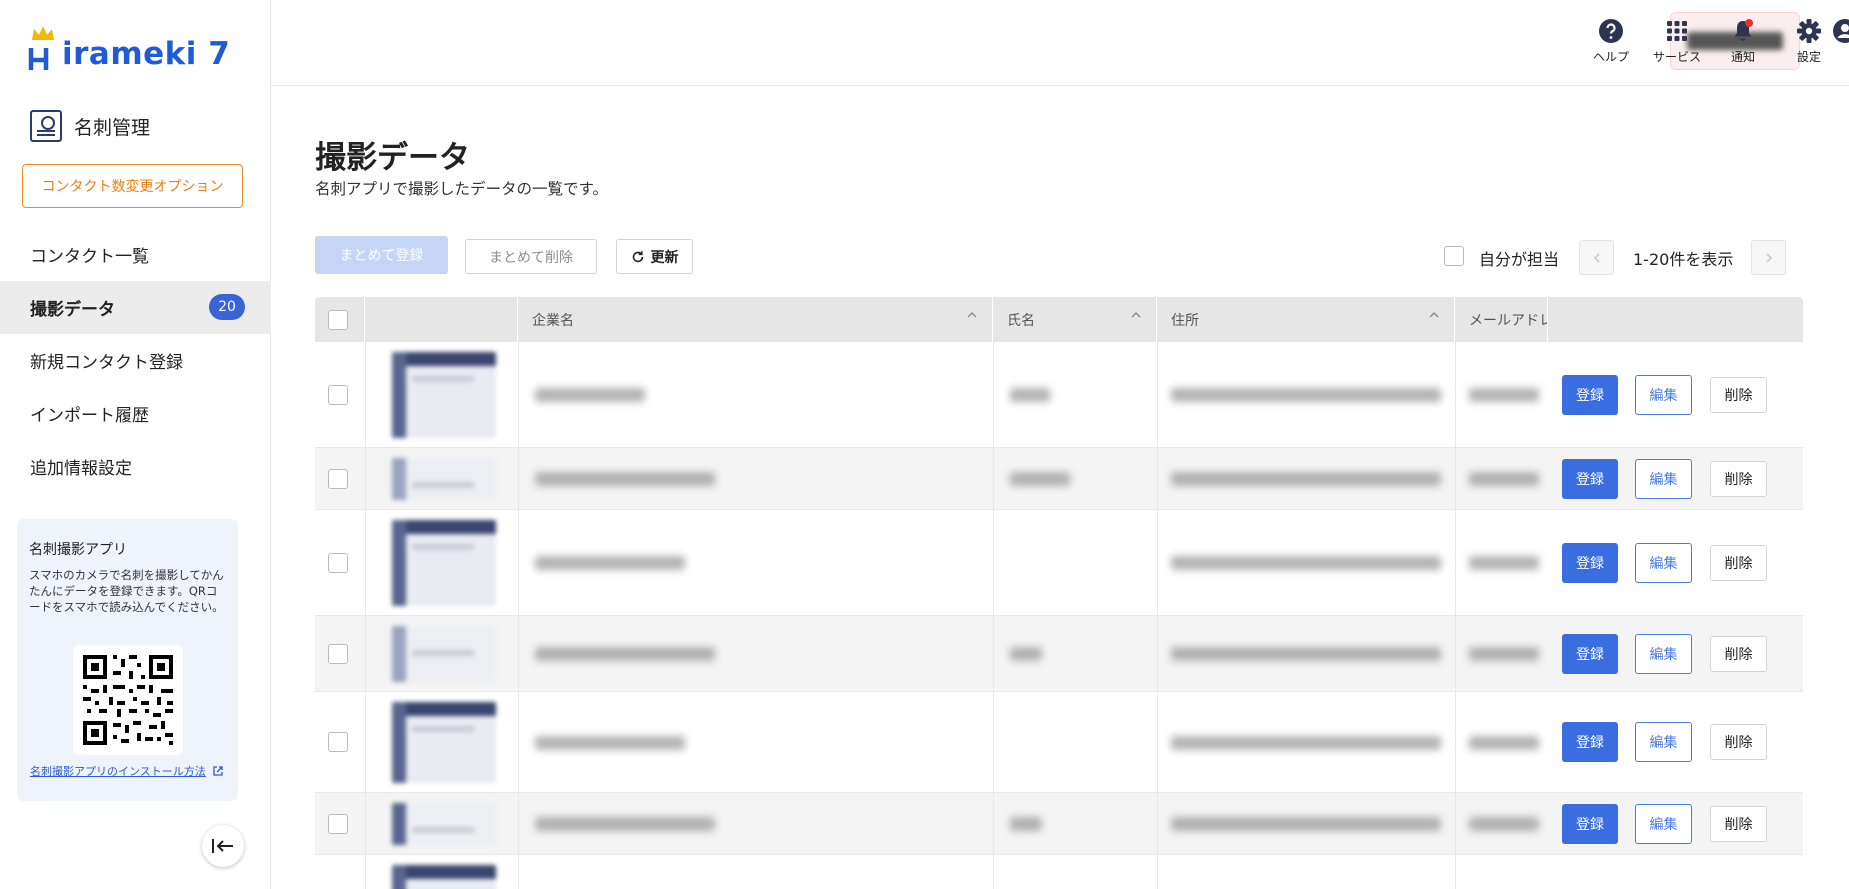  Describe the element at coordinates (1677, 41) in the screenshot. I see `services-button: サービス` at that location.